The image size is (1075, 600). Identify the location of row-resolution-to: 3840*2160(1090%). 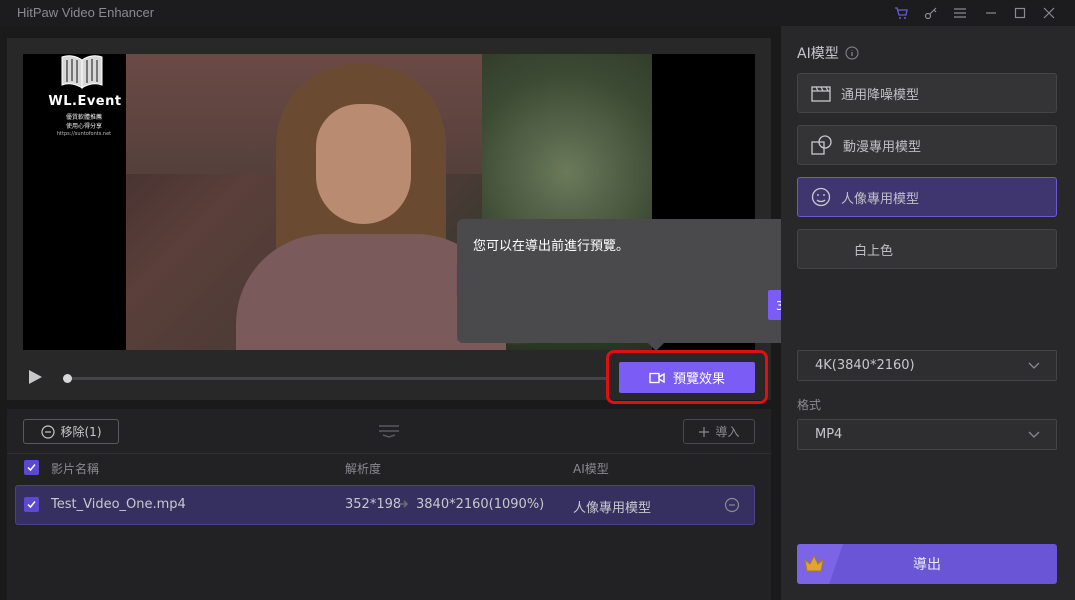
(480, 504).